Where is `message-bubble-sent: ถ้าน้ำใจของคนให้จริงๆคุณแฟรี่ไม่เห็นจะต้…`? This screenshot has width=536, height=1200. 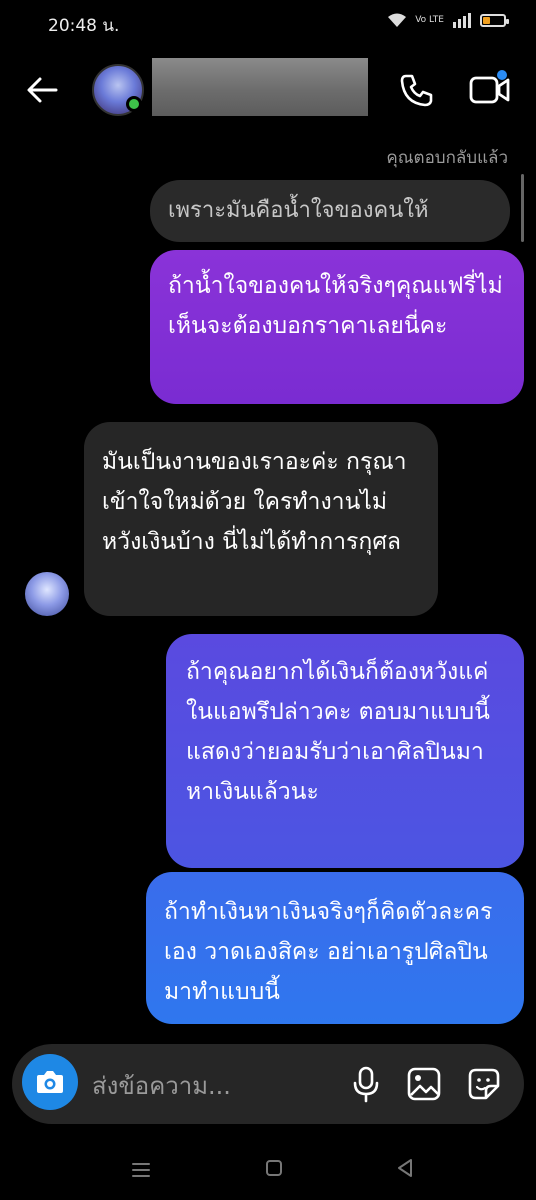 message-bubble-sent: ถ้าน้ำใจของคนให้จริงๆคุณแฟรี่ไม่เห็นจะต้… is located at coordinates (337, 327).